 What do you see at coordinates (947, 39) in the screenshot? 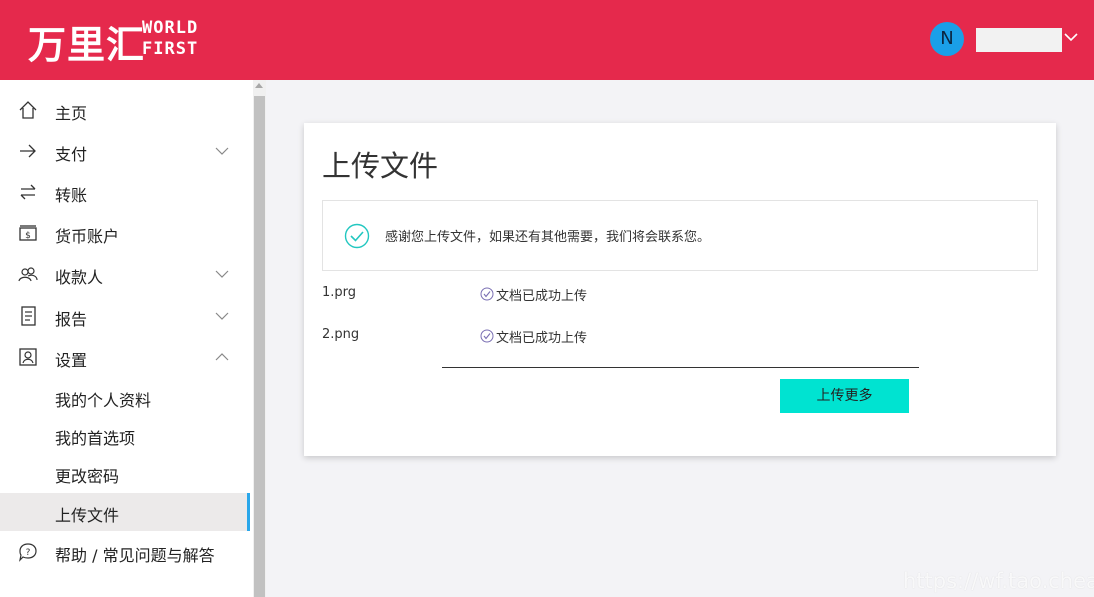
I see `avatar: N` at bounding box center [947, 39].